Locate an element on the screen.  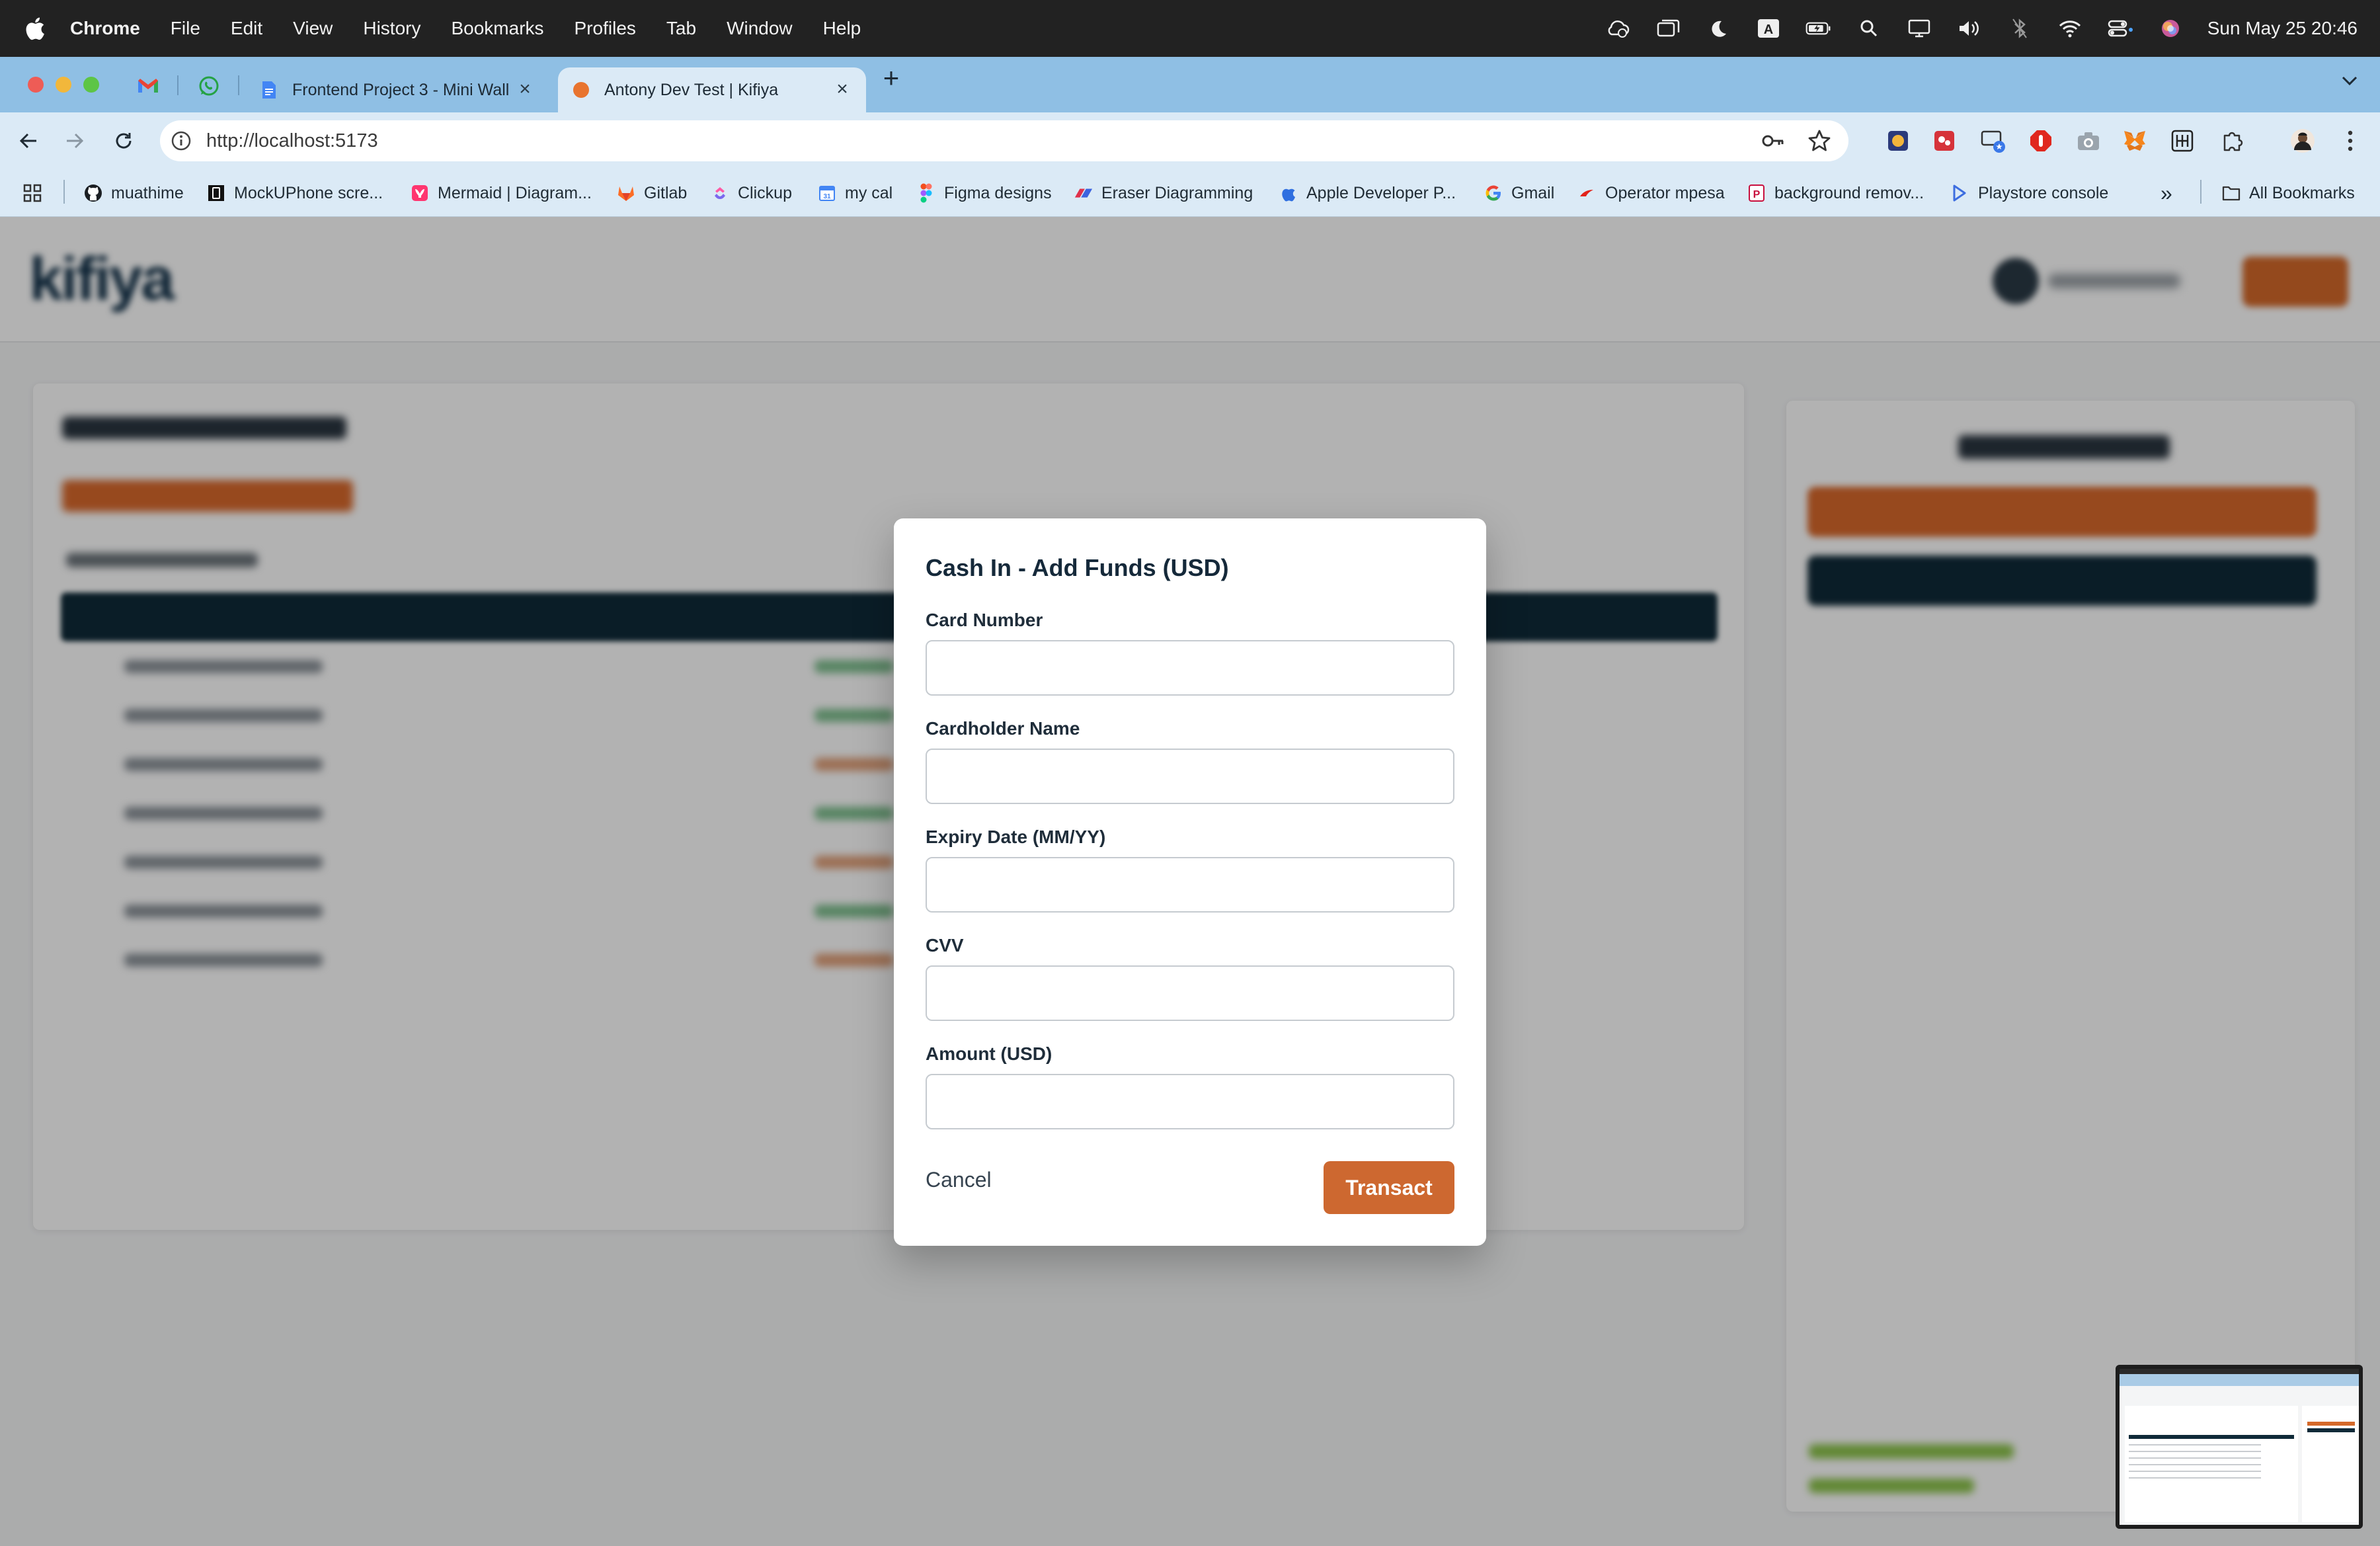
apple-icon is located at coordinates (1288, 193).